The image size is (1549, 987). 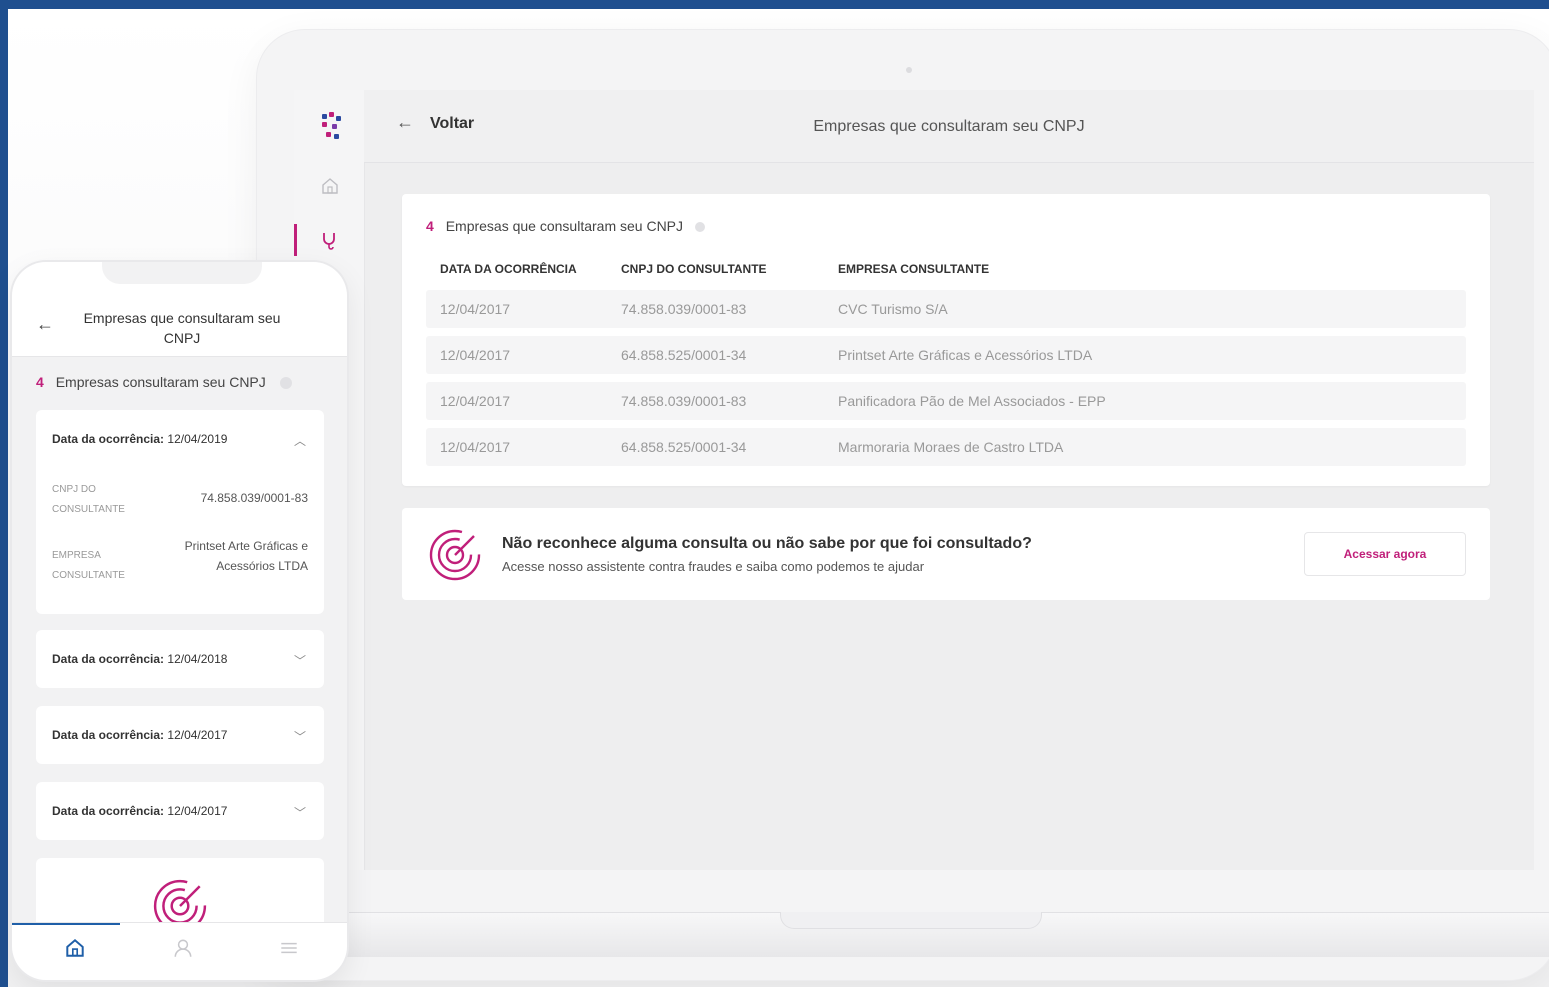 I want to click on card-heading-text: Empresas que consultaram seu CNPJ, so click(x=564, y=226).